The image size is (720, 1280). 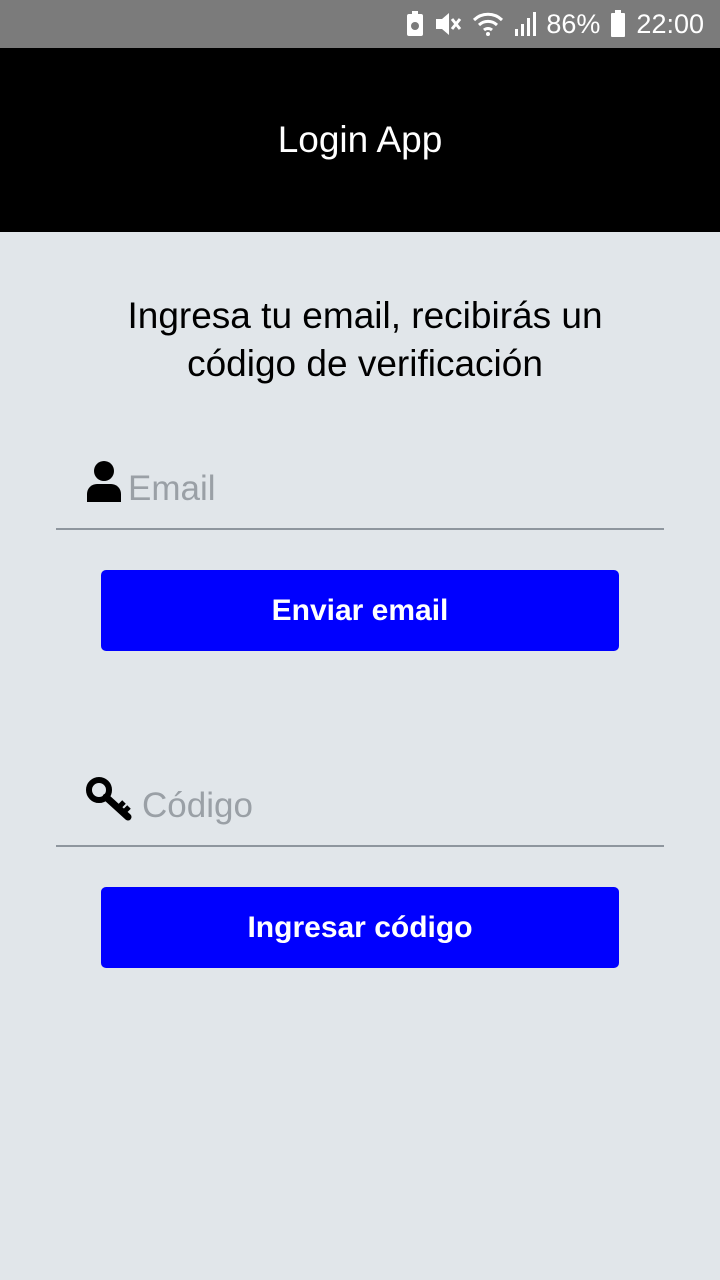 I want to click on enter-code-button: Ingresar código, so click(x=360, y=927).